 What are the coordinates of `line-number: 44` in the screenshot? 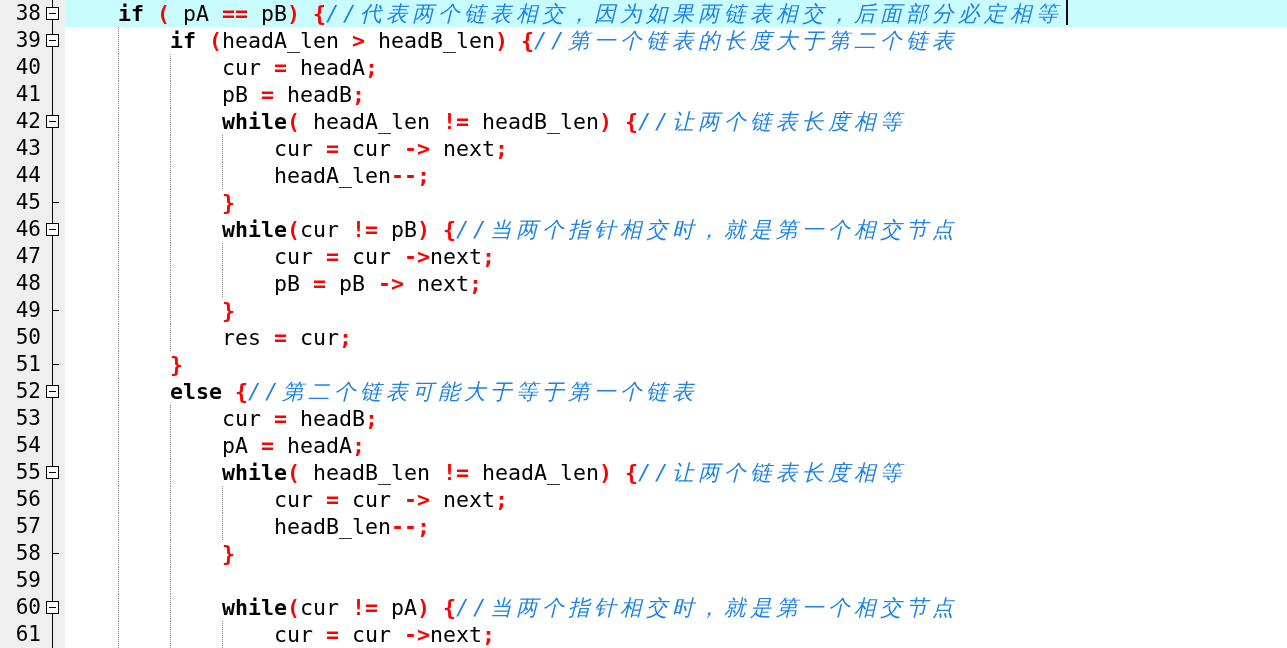 It's located at (28, 175).